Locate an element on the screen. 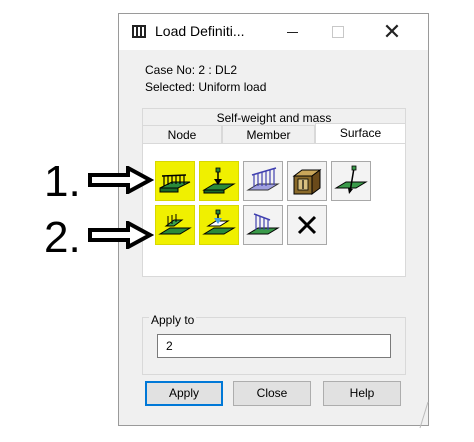 This screenshot has width=474, height=442. minimize-icon is located at coordinates (292, 32).